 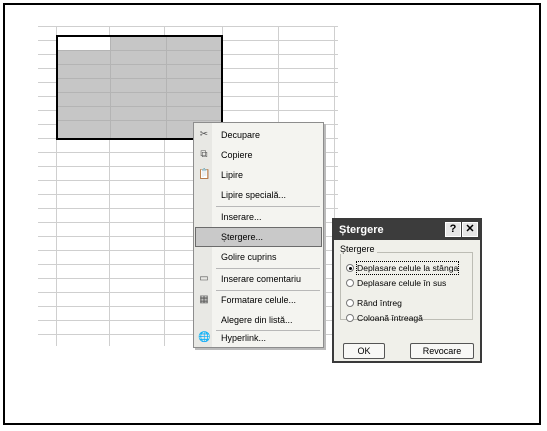 I want to click on radio-label: Rând întreg, so click(x=379, y=303).